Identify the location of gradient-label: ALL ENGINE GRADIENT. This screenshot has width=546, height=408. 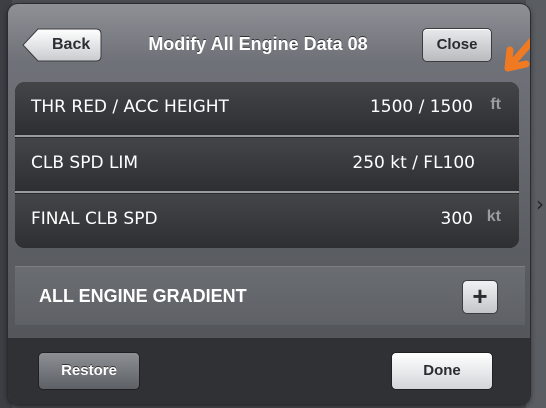
(143, 296).